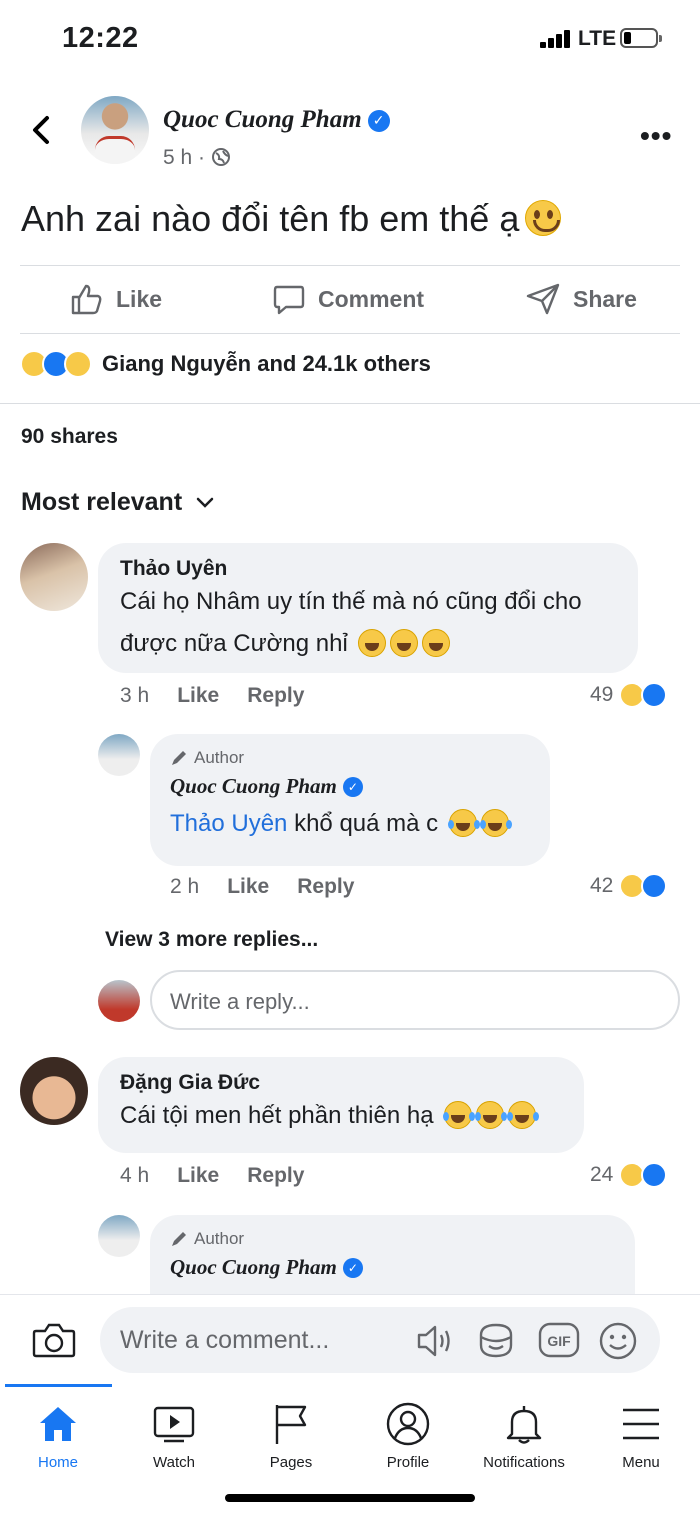 Image resolution: width=700 pixels, height=1516 pixels. What do you see at coordinates (116, 299) in the screenshot?
I see `like-button: Like` at bounding box center [116, 299].